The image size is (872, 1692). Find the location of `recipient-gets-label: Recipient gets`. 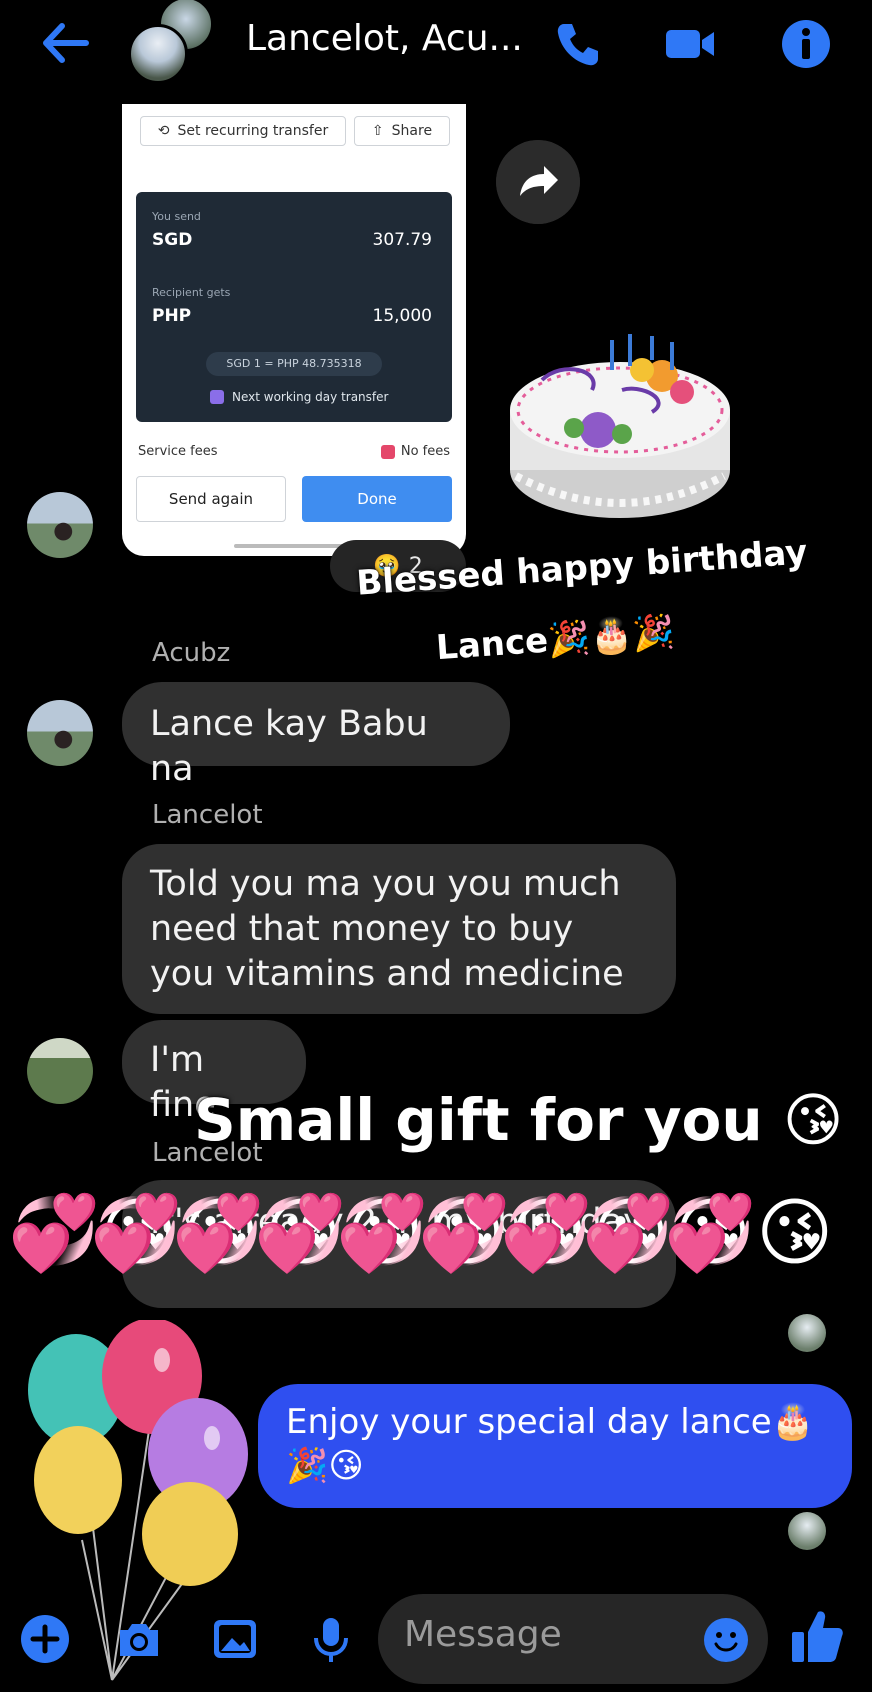

recipient-gets-label: Recipient gets is located at coordinates (191, 292).